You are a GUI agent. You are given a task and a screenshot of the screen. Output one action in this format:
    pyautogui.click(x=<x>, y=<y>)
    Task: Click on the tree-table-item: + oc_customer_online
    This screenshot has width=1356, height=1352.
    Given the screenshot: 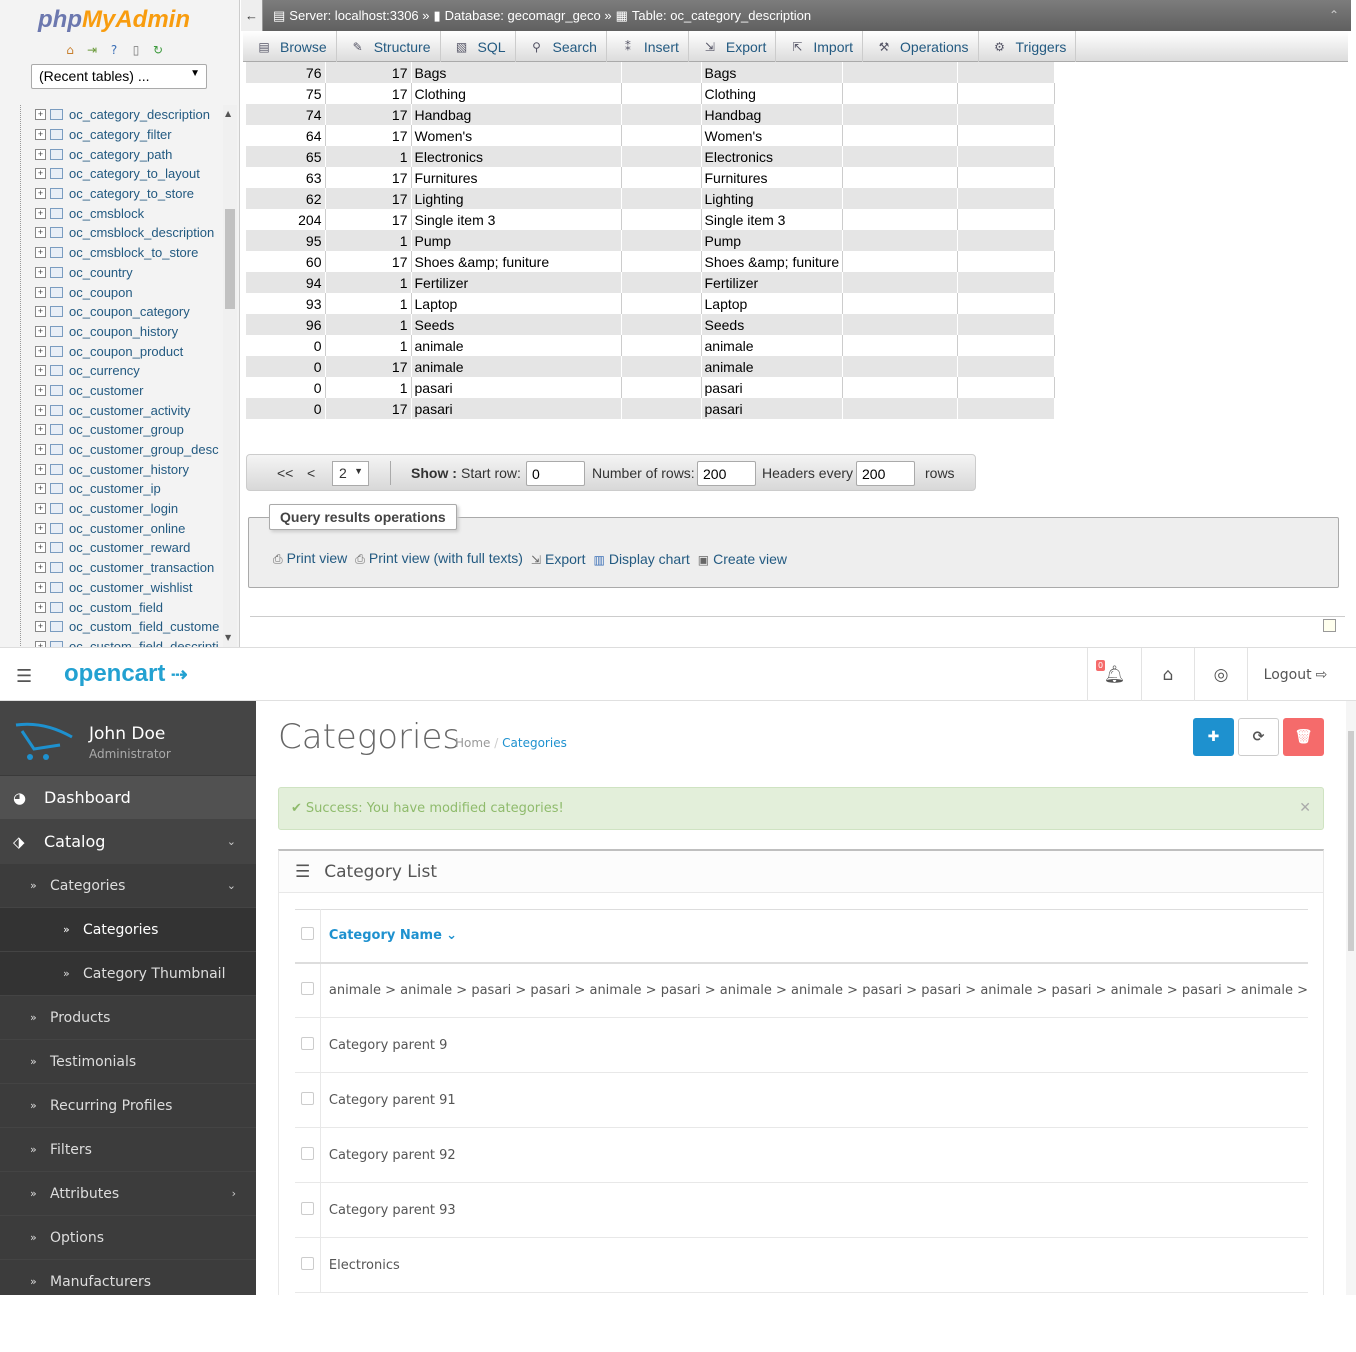 What is the action you would take?
    pyautogui.click(x=122, y=528)
    